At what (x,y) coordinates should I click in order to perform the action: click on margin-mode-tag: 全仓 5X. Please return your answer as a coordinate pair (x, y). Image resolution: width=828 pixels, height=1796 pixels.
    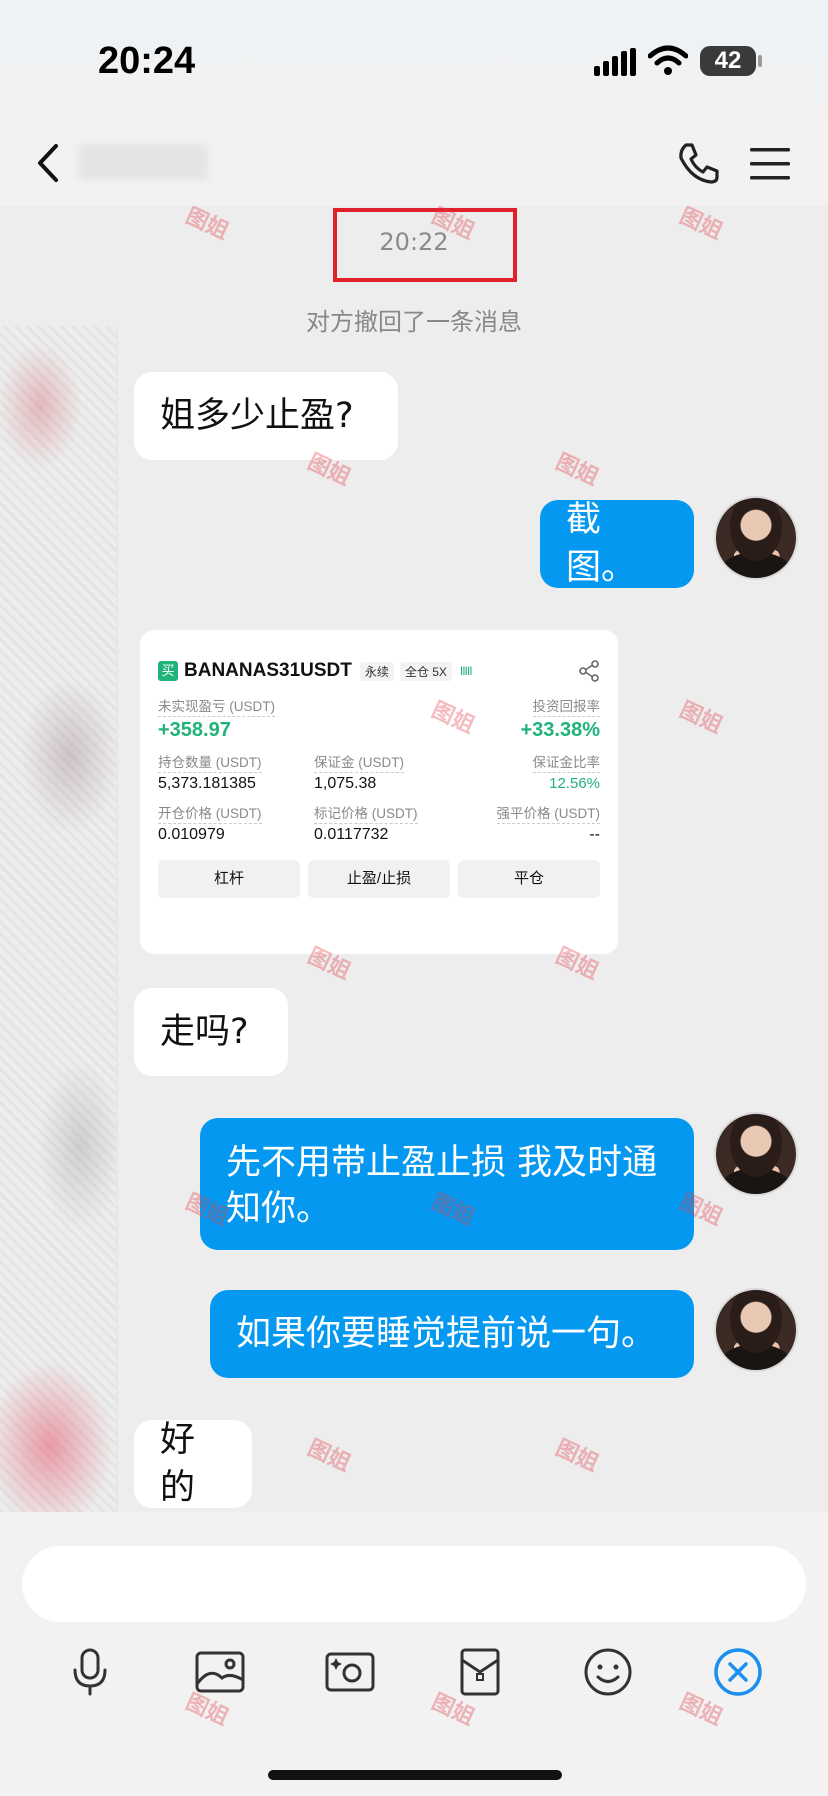
    Looking at the image, I should click on (425, 671).